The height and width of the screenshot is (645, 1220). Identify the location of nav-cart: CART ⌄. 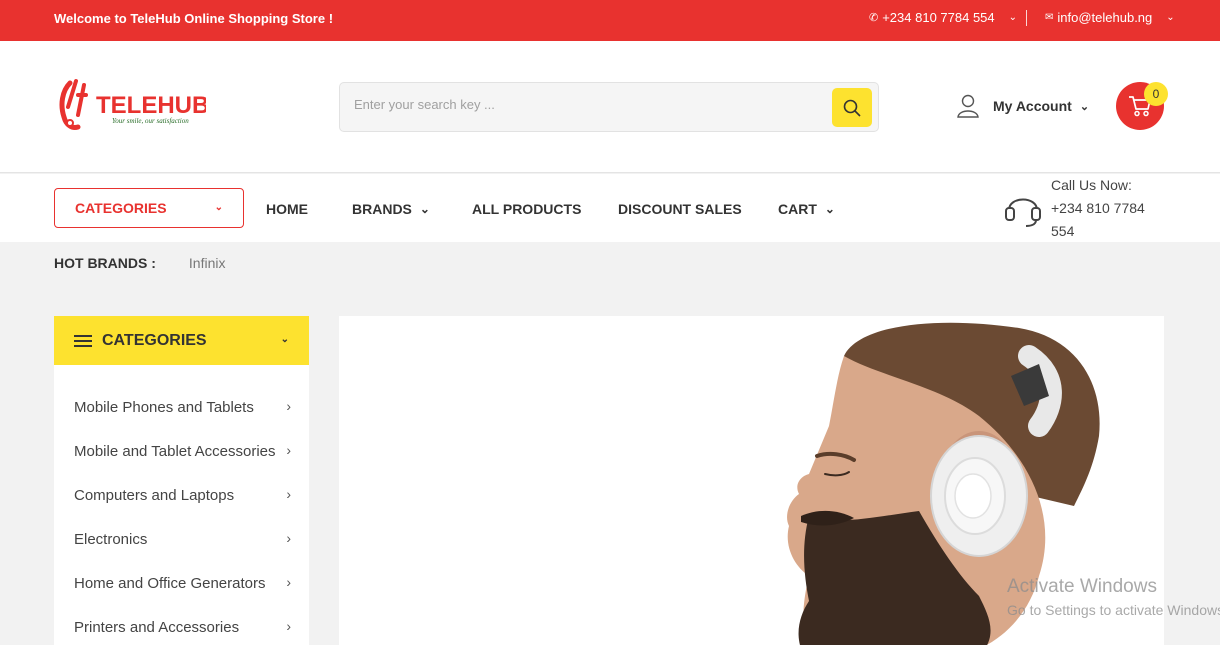
(806, 209).